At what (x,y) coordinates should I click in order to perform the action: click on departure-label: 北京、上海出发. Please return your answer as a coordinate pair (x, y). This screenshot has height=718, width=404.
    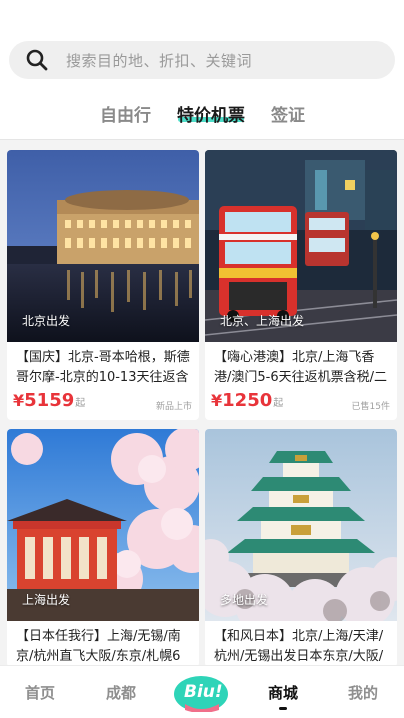
    Looking at the image, I should click on (262, 321).